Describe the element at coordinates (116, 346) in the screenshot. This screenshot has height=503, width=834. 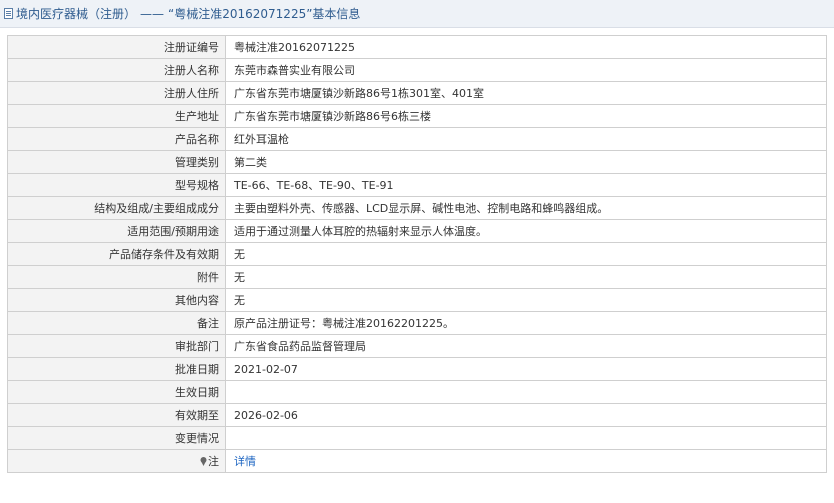
I see `row-label: 审批部门` at that location.